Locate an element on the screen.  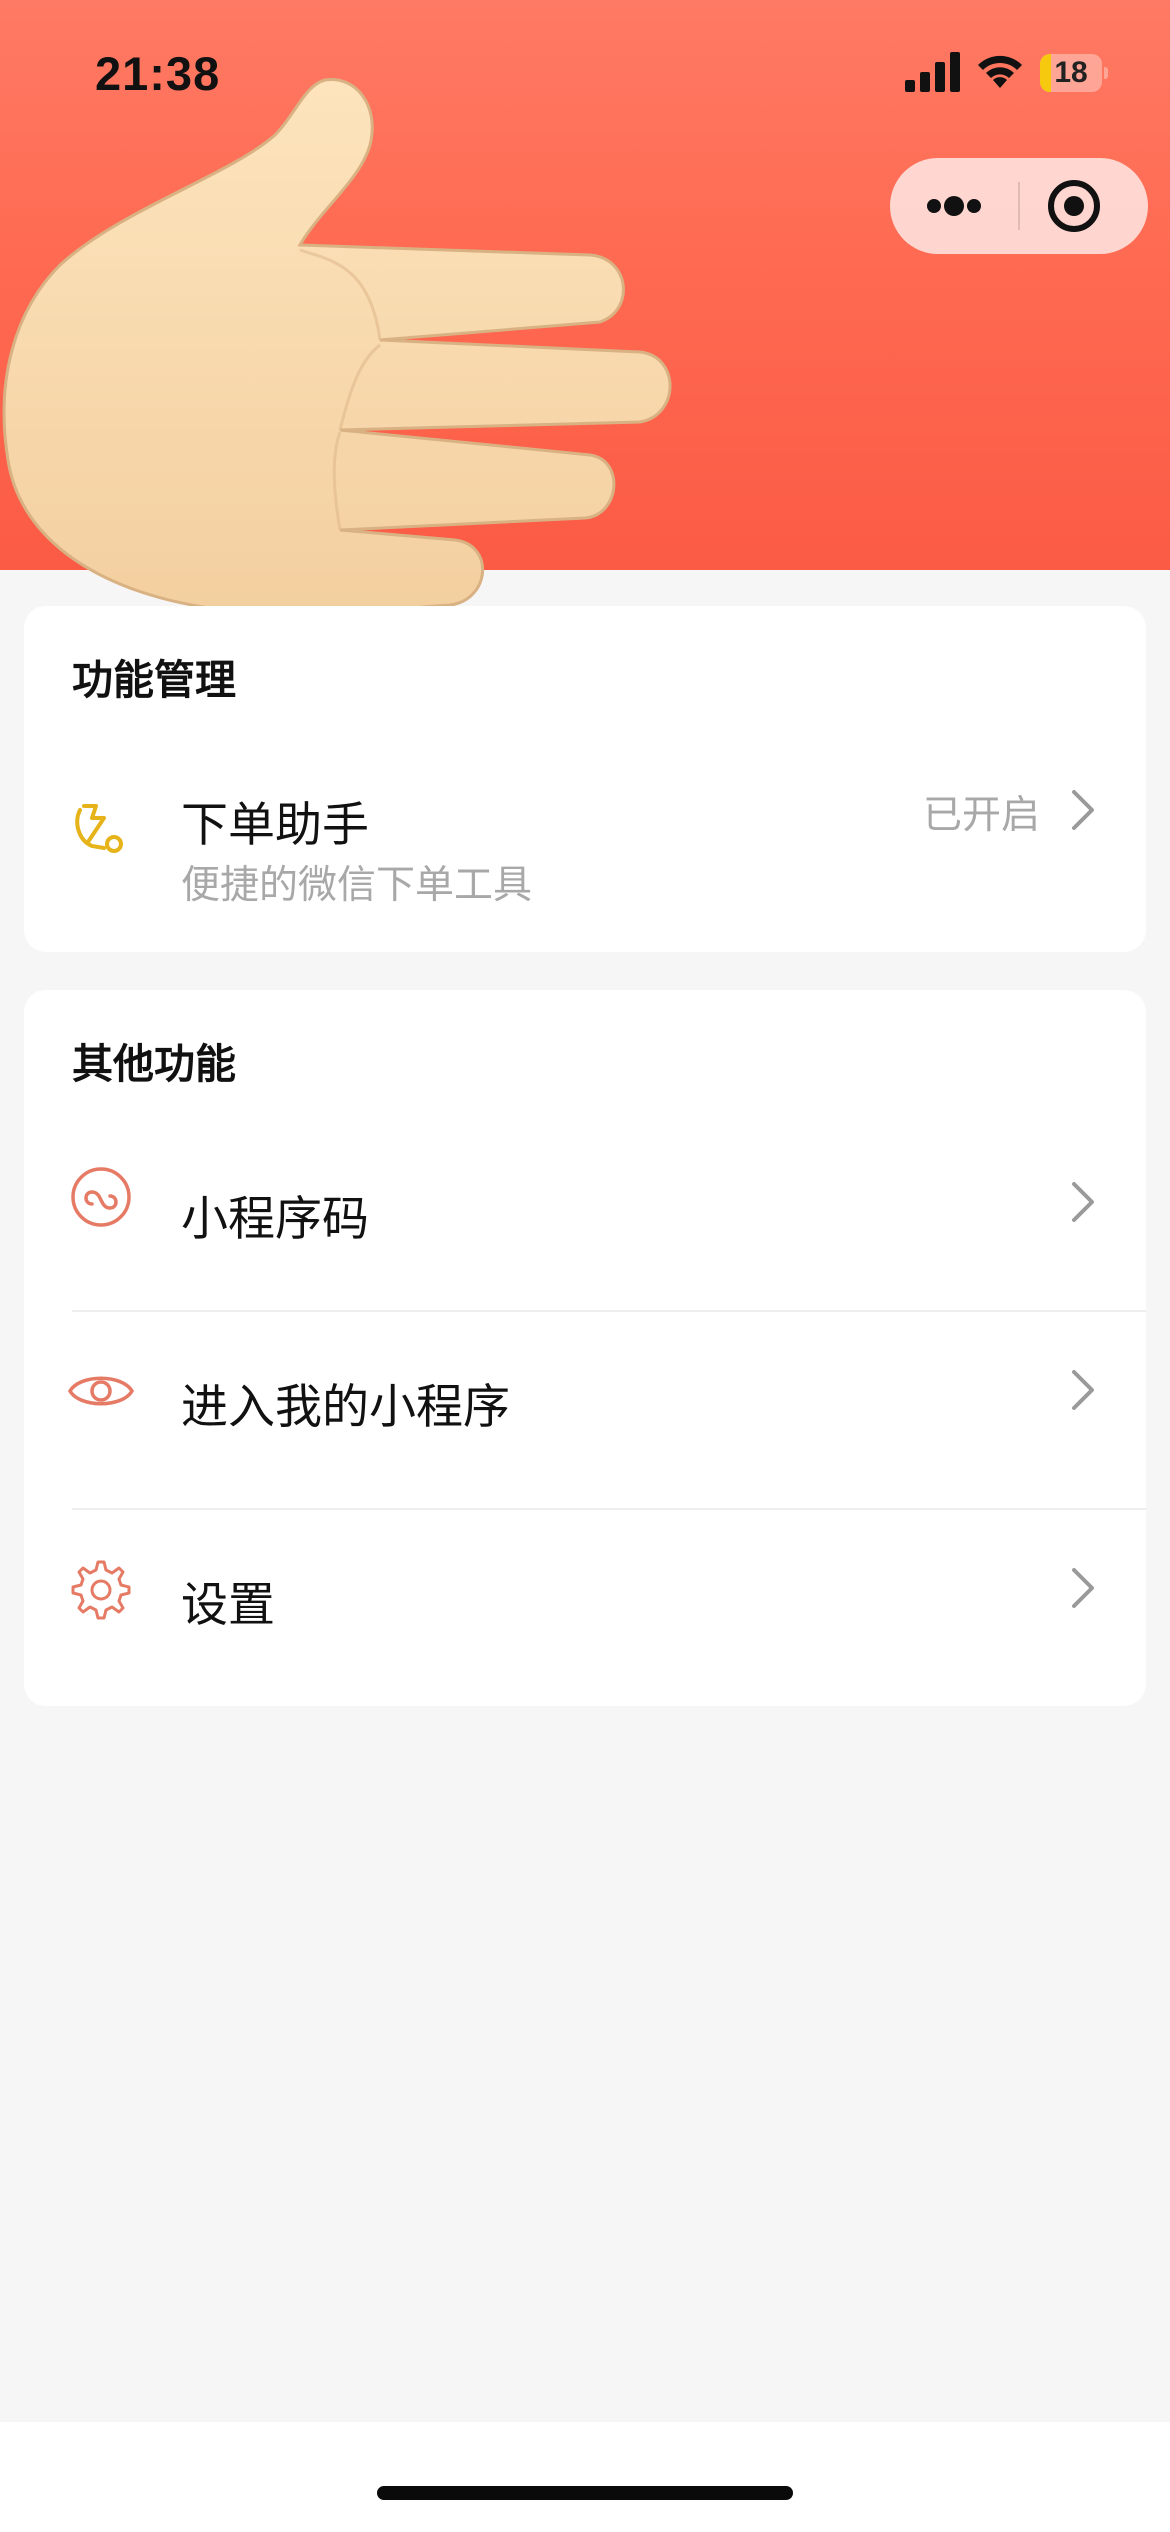
order-assistant-icon is located at coordinates (99, 828).